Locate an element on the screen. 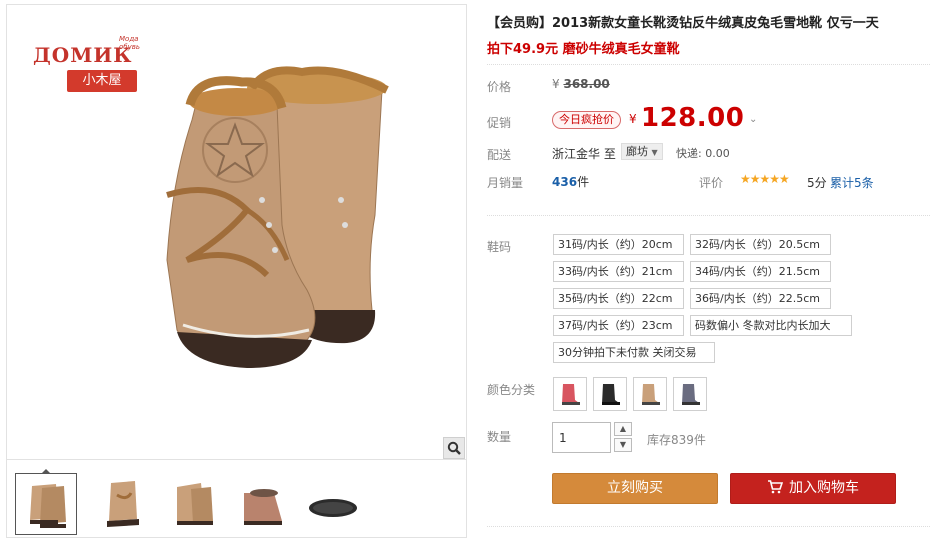 This screenshot has width=930, height=542. zoom-button is located at coordinates (454, 448).